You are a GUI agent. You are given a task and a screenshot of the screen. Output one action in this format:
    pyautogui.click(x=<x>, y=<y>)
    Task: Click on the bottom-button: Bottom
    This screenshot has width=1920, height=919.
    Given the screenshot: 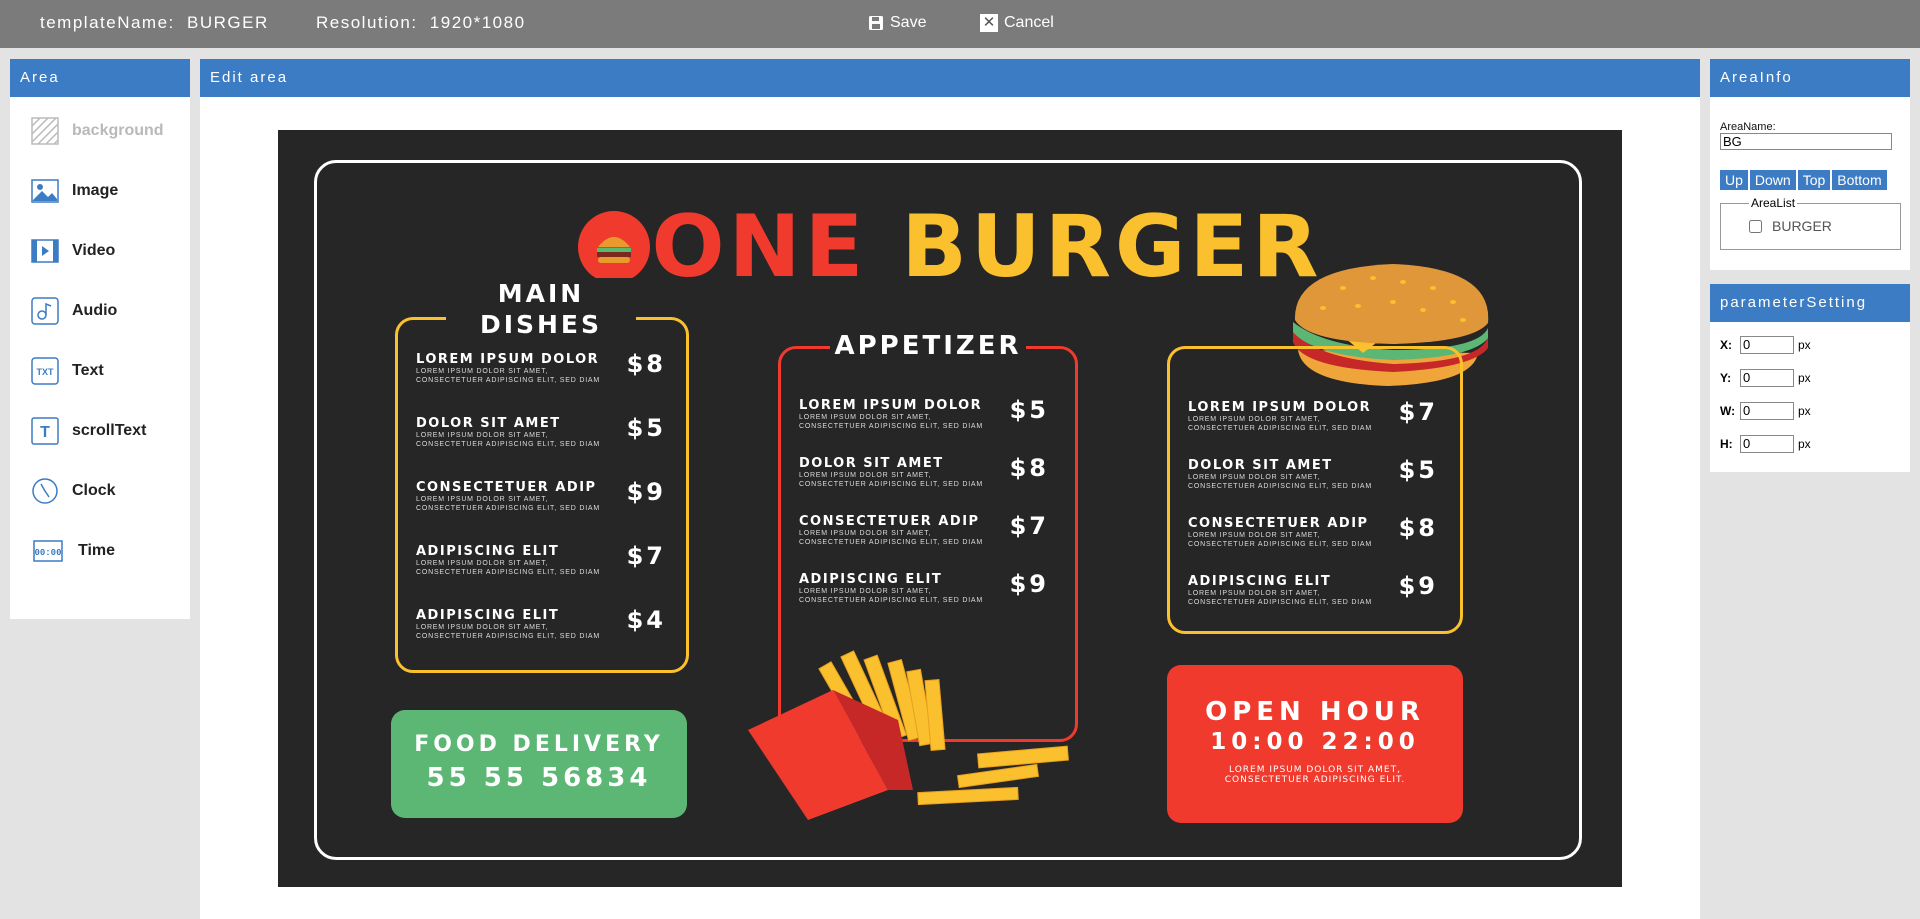 What is the action you would take?
    pyautogui.click(x=1859, y=180)
    